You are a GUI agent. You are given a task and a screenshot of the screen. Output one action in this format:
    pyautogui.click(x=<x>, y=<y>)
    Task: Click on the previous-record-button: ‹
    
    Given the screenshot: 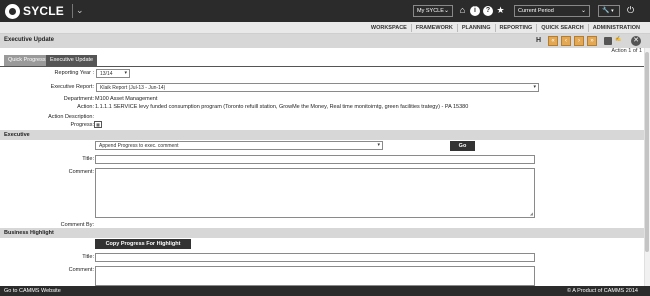 What is the action you would take?
    pyautogui.click(x=566, y=41)
    